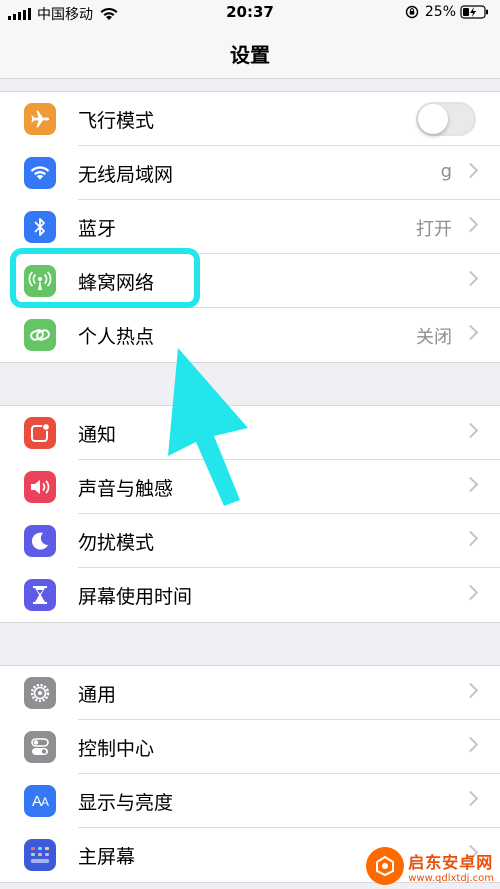  I want to click on highlight-box, so click(105, 278).